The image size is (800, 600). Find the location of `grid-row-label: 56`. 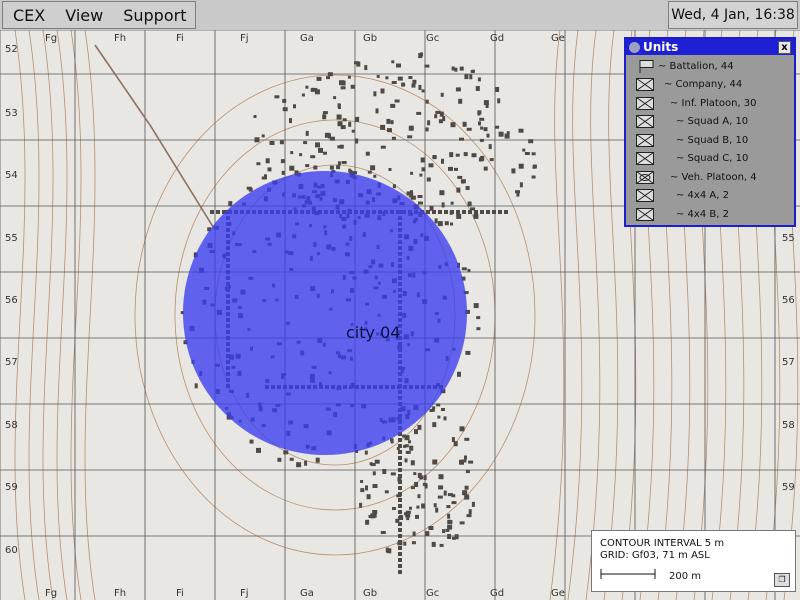

grid-row-label: 56 is located at coordinates (11, 300).